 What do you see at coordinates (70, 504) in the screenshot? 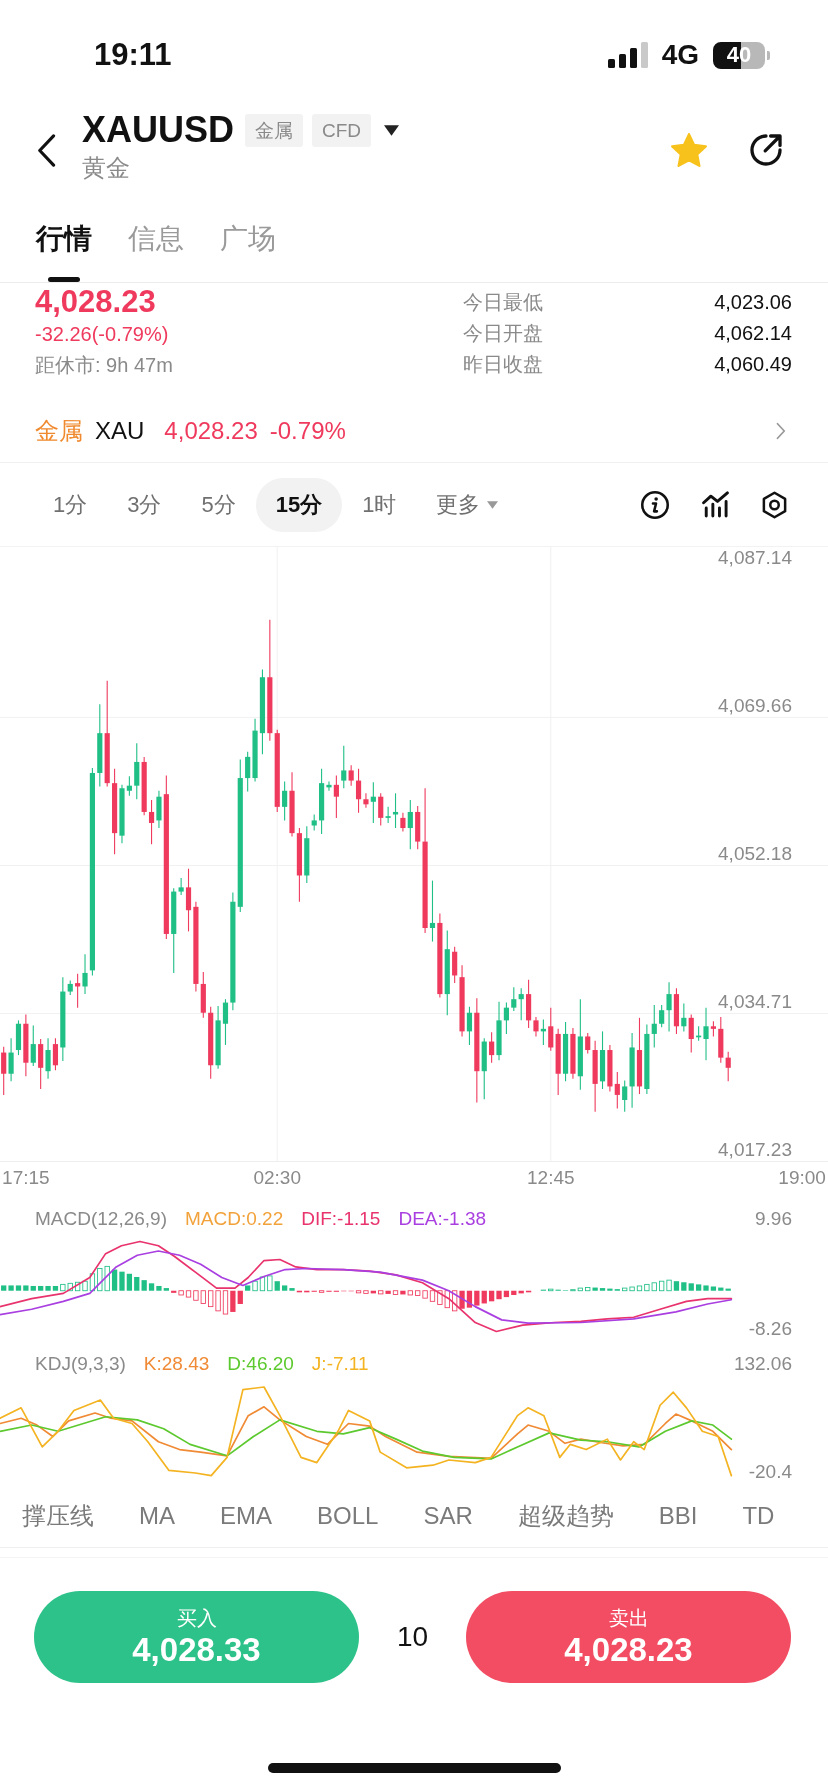
I see `interval-tab: 1分` at bounding box center [70, 504].